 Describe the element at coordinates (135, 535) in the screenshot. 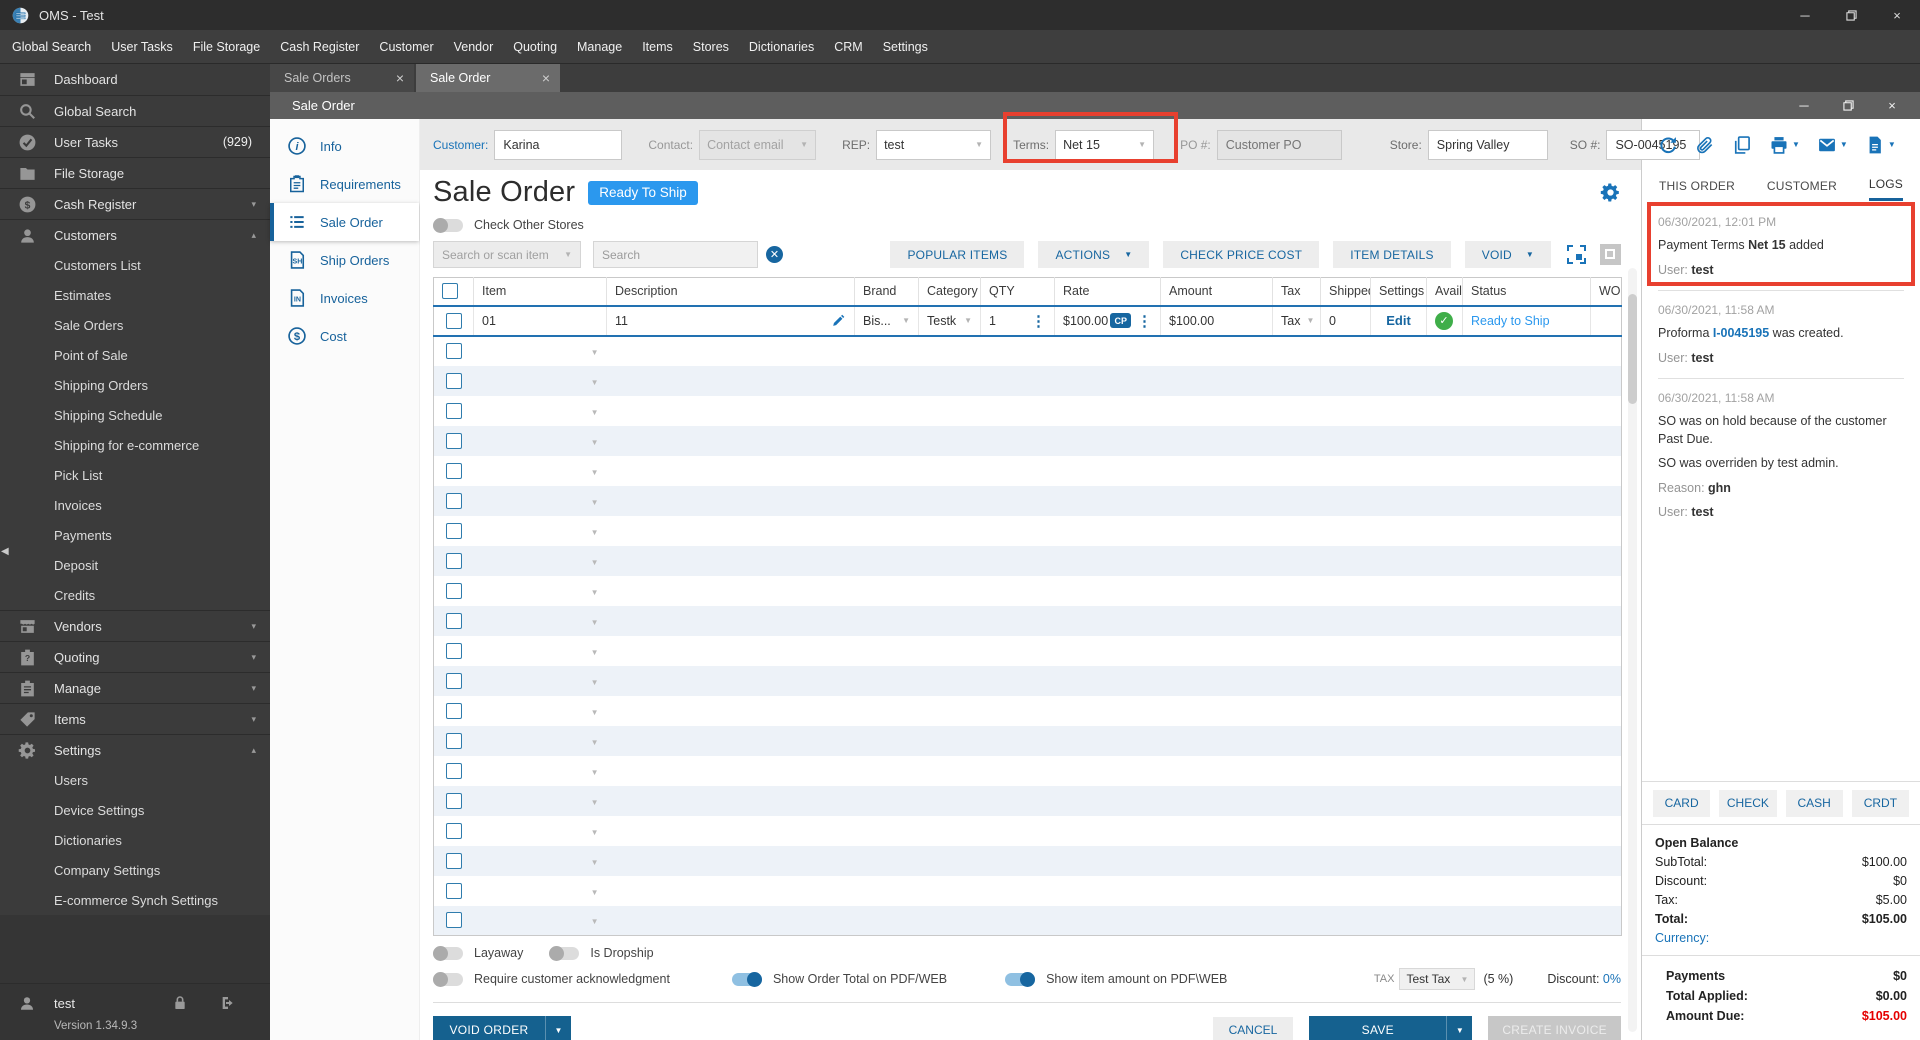

I see `sidebar-item-payments: Payments` at that location.